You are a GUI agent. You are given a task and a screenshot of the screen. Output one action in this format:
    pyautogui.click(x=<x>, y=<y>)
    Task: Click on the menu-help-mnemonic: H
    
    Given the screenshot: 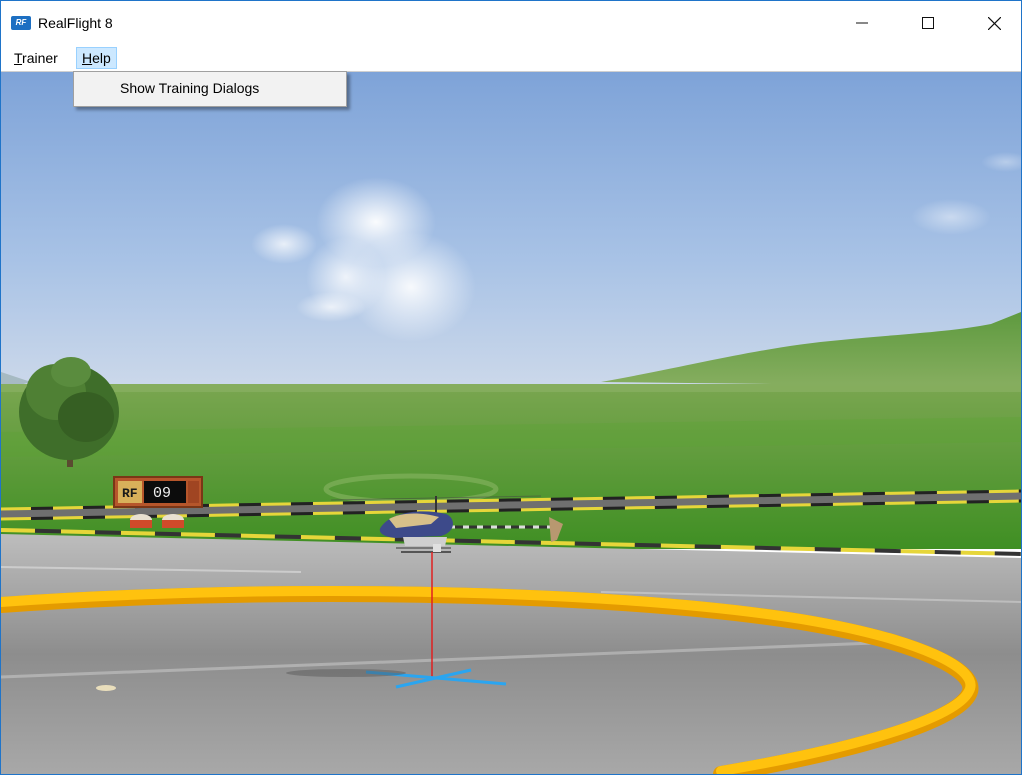 What is the action you would take?
    pyautogui.click(x=87, y=58)
    